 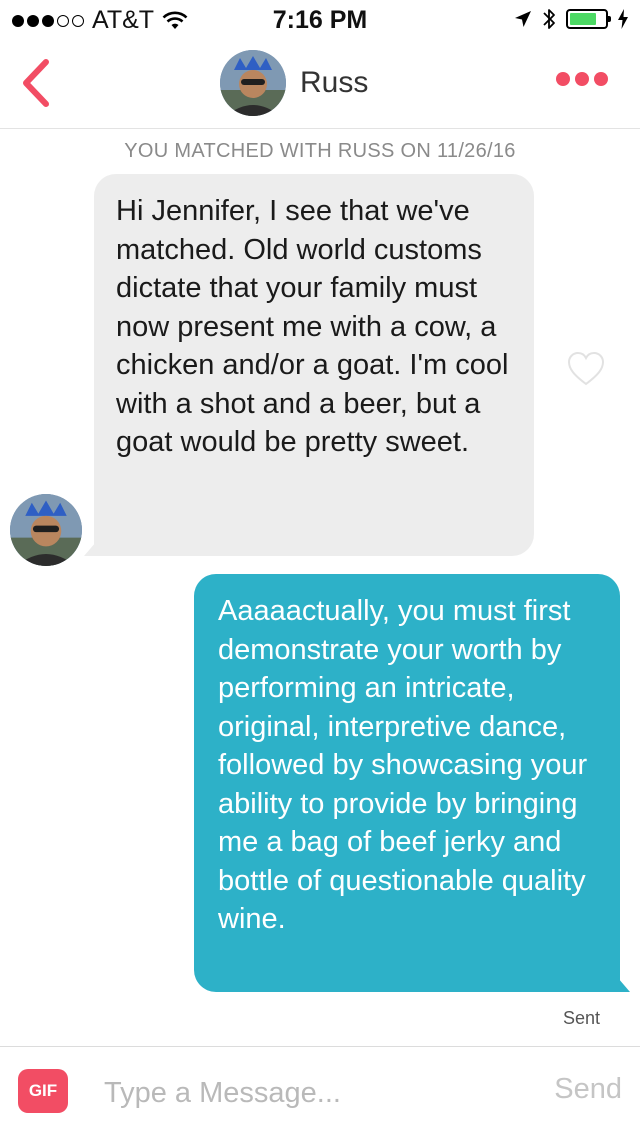 I want to click on message-composer: GIF Send, so click(x=320, y=1091).